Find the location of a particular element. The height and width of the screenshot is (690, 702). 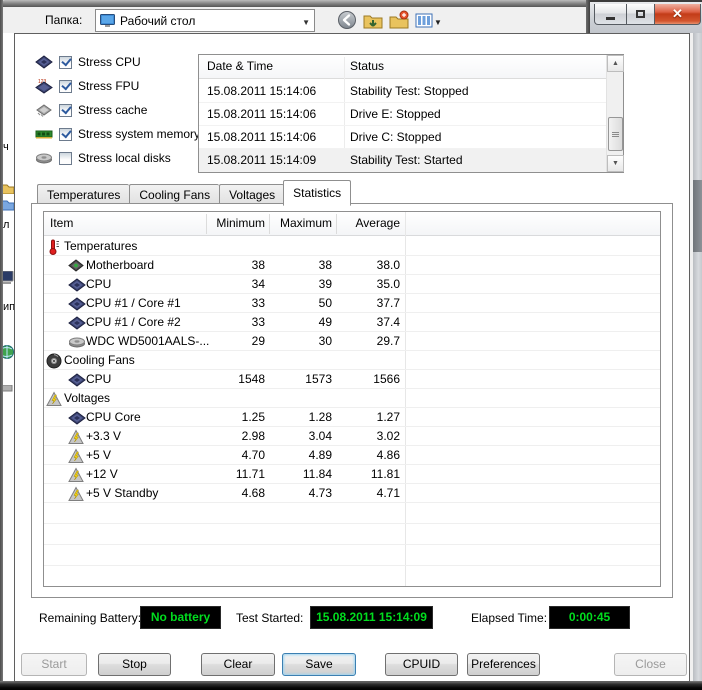

statistics-value: 38.0 is located at coordinates (388, 265).